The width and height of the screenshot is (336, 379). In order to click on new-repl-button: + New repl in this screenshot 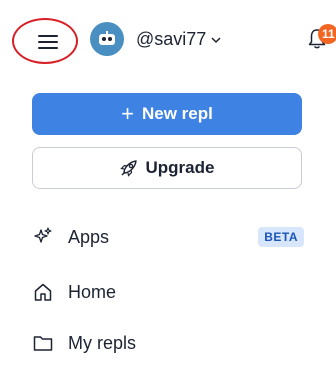, I will do `click(167, 114)`.